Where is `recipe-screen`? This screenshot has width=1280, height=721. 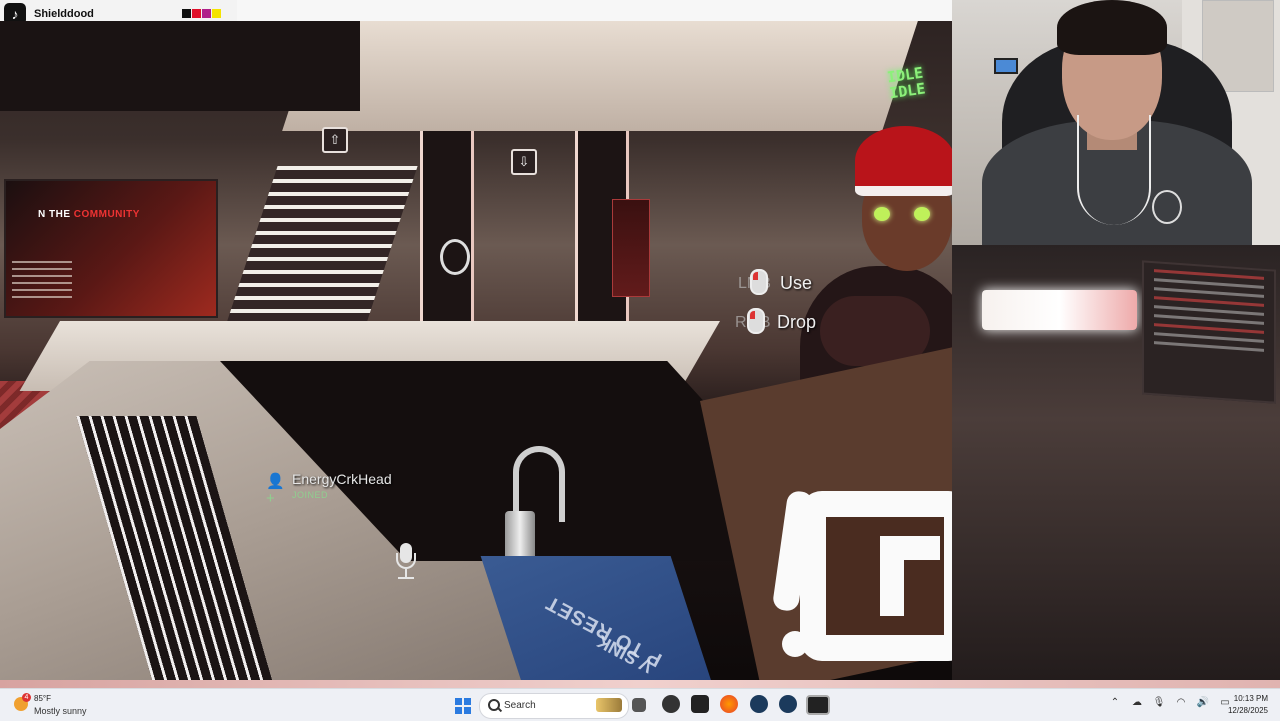 recipe-screen is located at coordinates (1209, 332).